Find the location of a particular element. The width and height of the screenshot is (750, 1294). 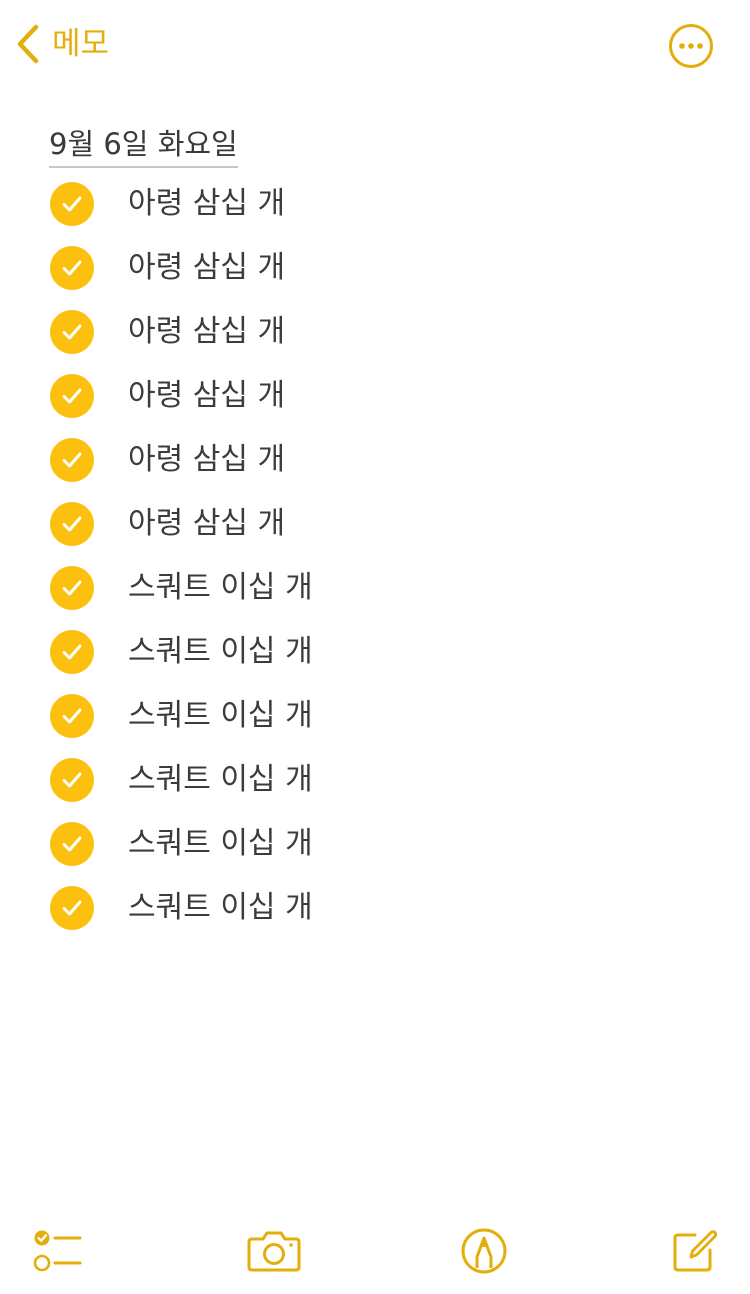

camera-button is located at coordinates (274, 1251).